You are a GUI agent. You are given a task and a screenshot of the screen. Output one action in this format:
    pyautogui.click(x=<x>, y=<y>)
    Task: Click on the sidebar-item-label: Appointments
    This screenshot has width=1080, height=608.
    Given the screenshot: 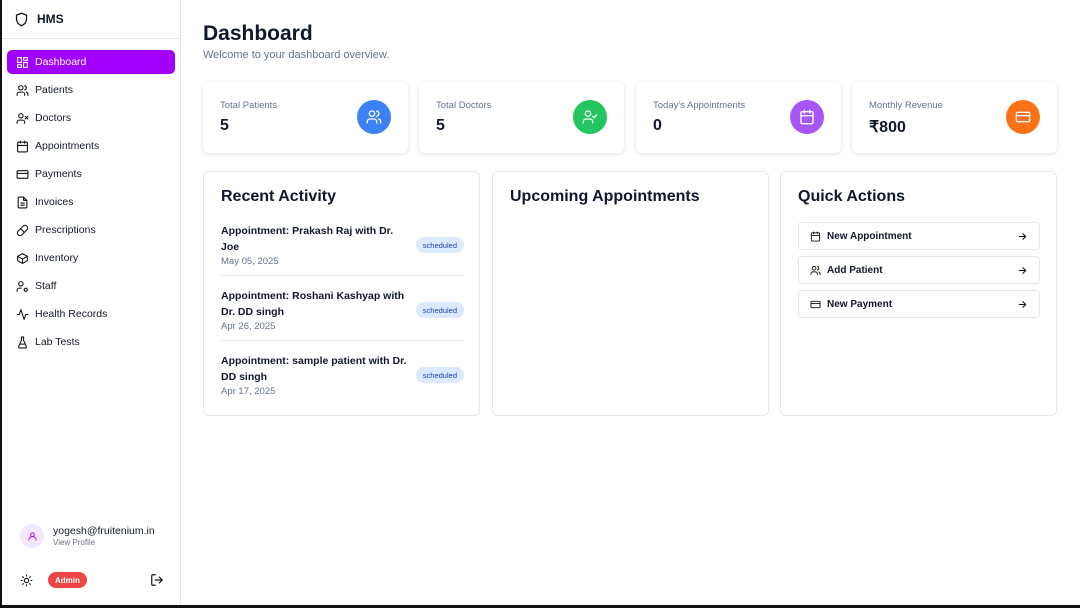 What is the action you would take?
    pyautogui.click(x=67, y=146)
    